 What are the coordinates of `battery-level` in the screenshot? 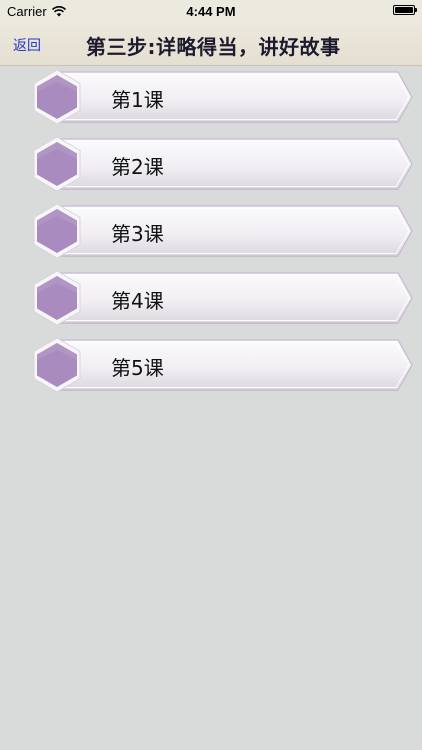 It's located at (404, 10).